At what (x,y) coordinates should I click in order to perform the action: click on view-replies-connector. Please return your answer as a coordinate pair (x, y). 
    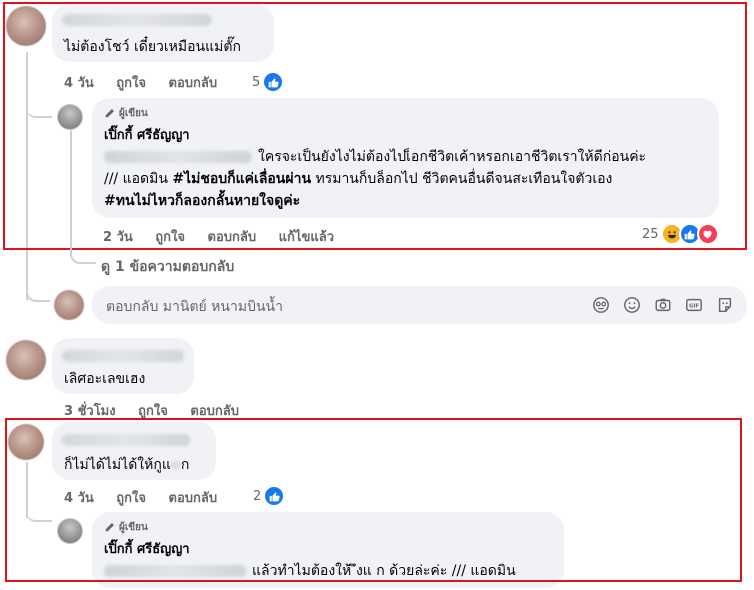
    Looking at the image, I should click on (83, 256).